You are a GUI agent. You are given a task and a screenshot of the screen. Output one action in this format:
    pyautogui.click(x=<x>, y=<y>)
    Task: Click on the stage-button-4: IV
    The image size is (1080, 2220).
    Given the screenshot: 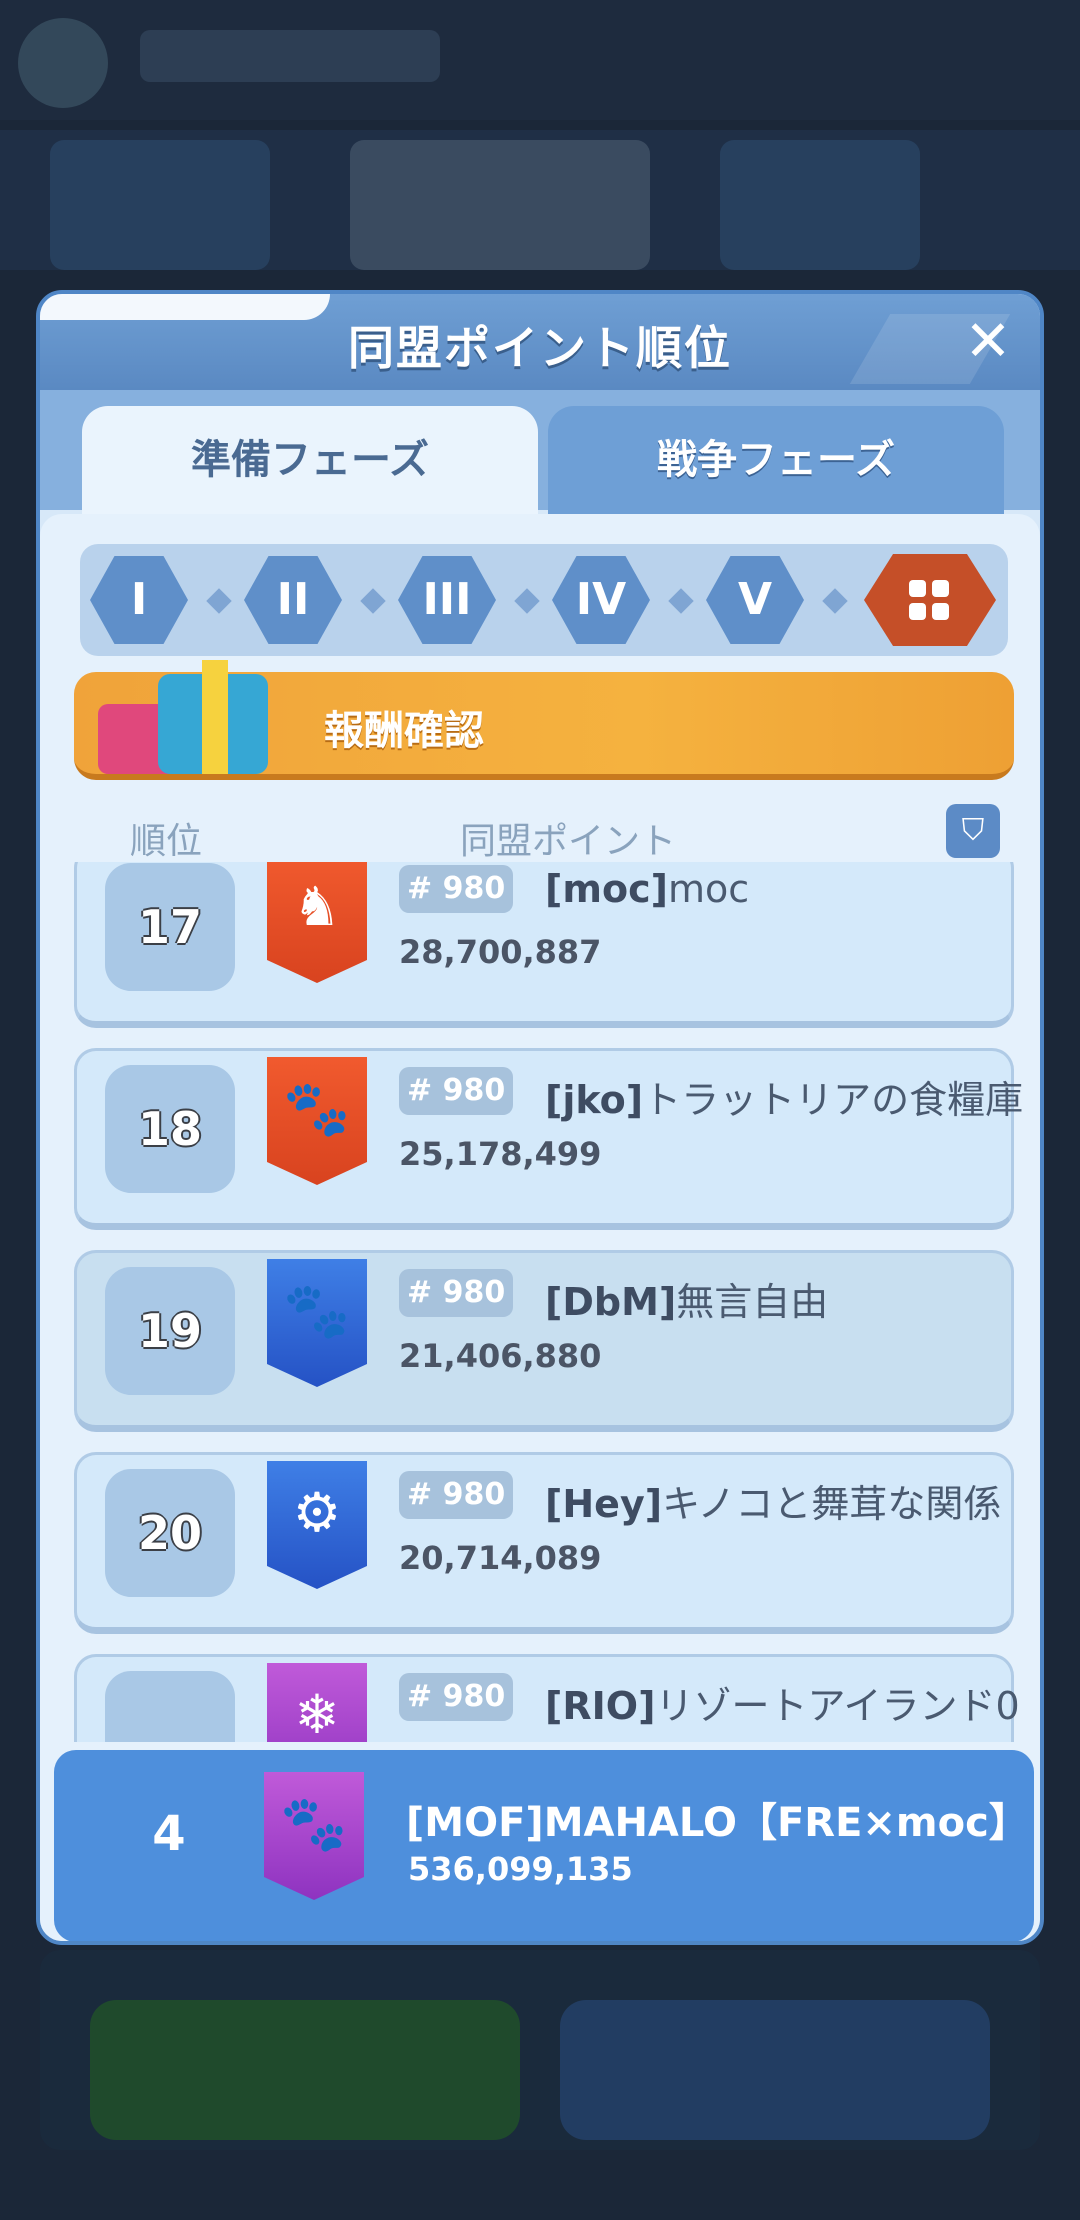 What is the action you would take?
    pyautogui.click(x=601, y=600)
    